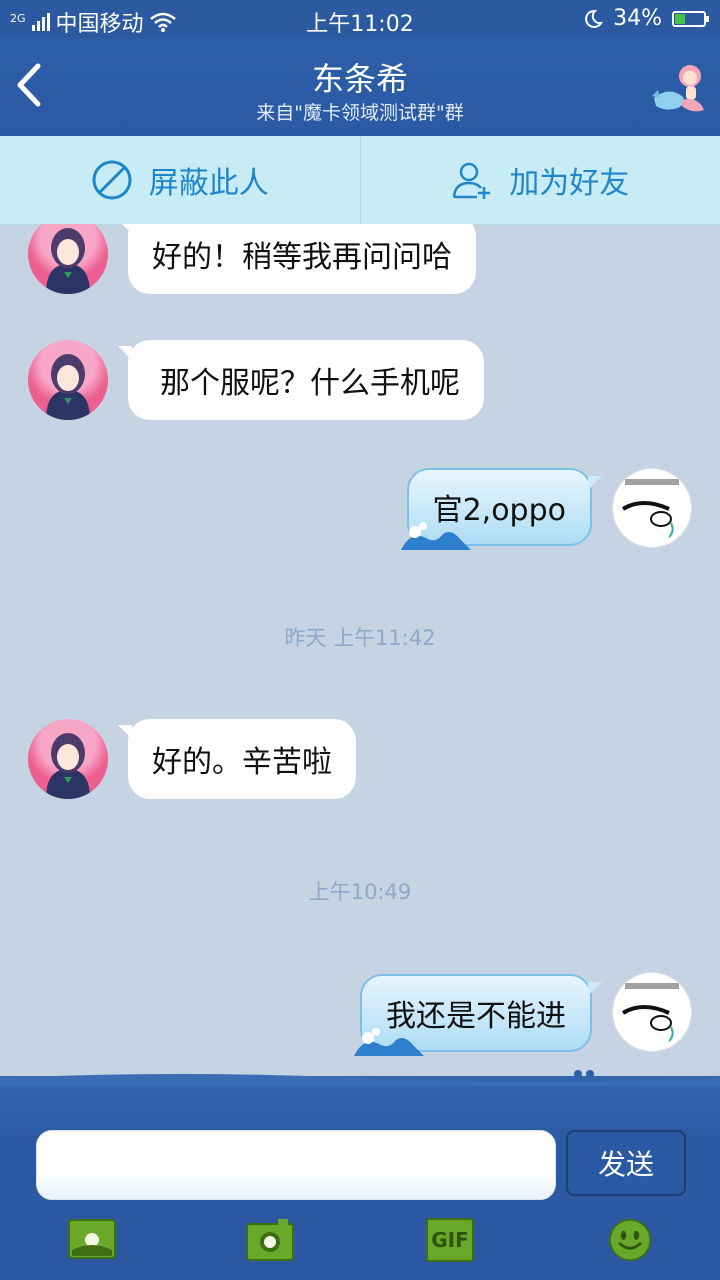 The height and width of the screenshot is (1280, 720). Describe the element at coordinates (242, 762) in the screenshot. I see `message-text: 好的。辛苦啦` at that location.